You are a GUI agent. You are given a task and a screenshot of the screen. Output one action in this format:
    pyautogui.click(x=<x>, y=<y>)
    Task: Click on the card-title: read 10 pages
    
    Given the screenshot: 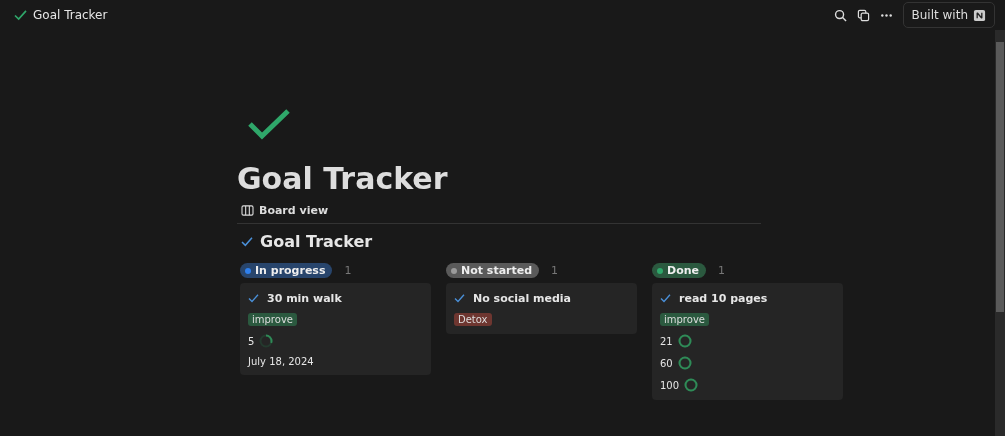 What is the action you would take?
    pyautogui.click(x=723, y=298)
    